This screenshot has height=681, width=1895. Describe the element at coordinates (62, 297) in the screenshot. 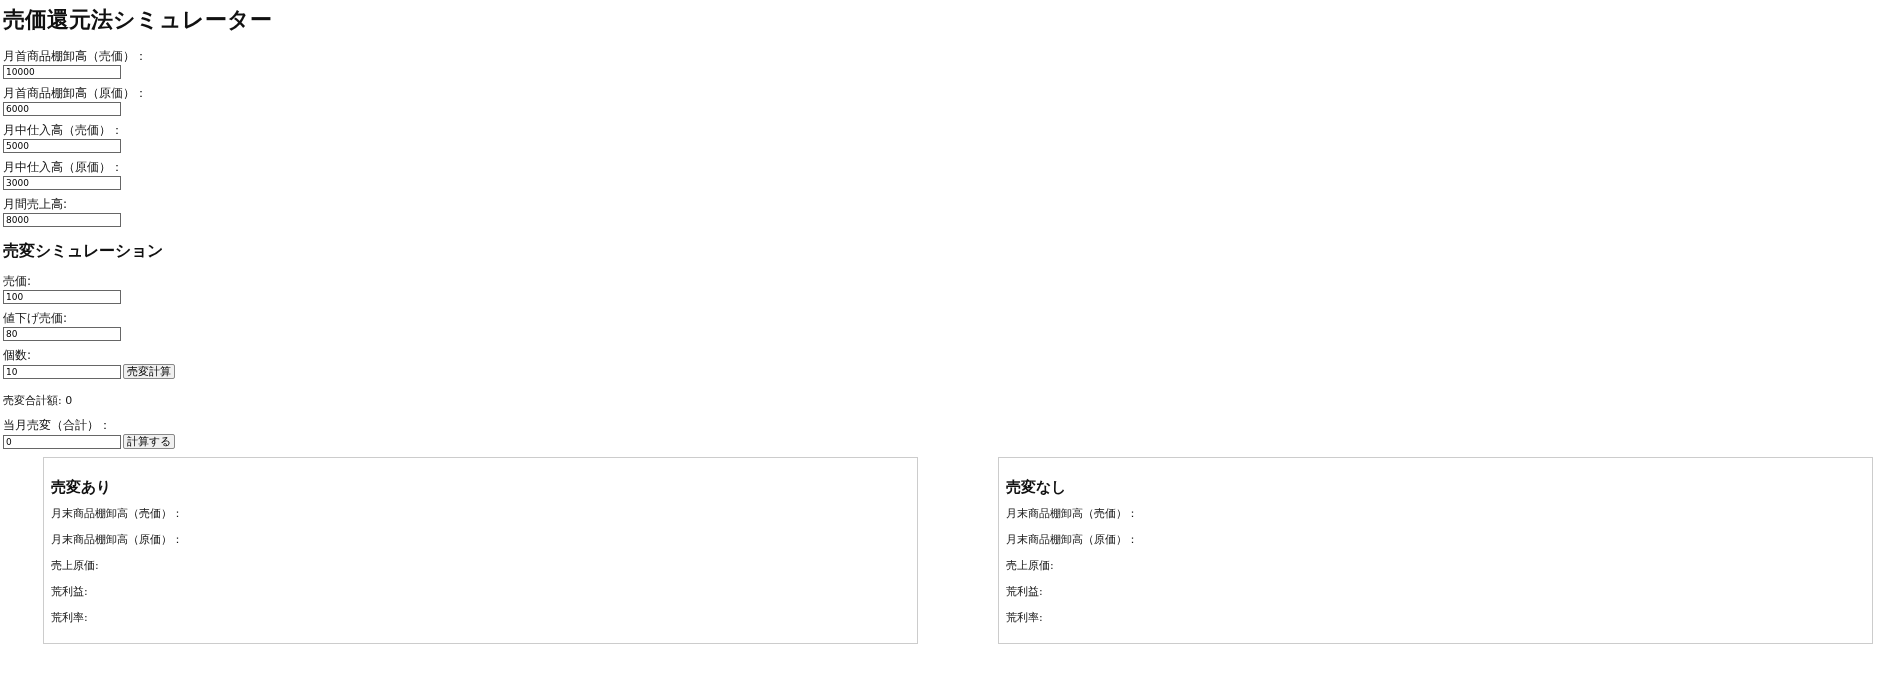

I see `input-field: 100` at that location.